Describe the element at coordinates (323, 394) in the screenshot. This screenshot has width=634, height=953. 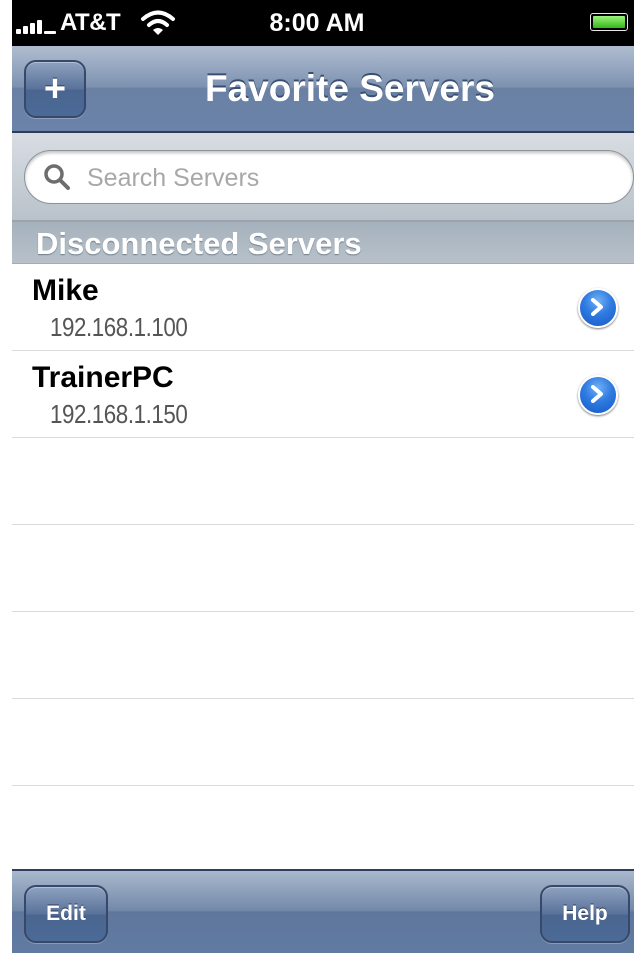
I see `server-row: TrainerPC 192.168.1.150` at that location.